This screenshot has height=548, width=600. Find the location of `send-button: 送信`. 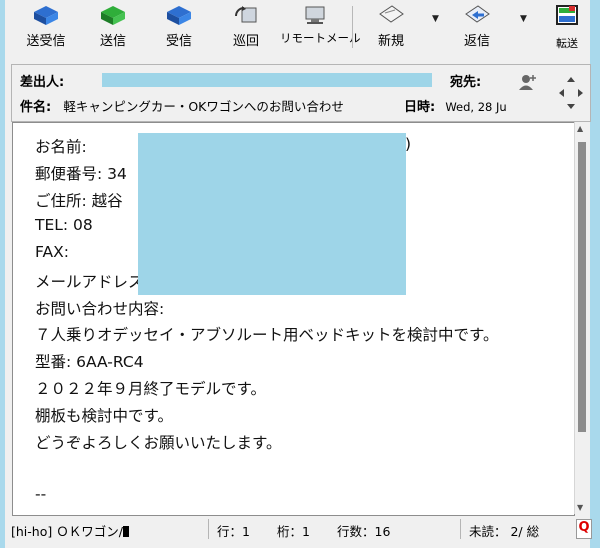

send-button: 送信 is located at coordinates (113, 27).